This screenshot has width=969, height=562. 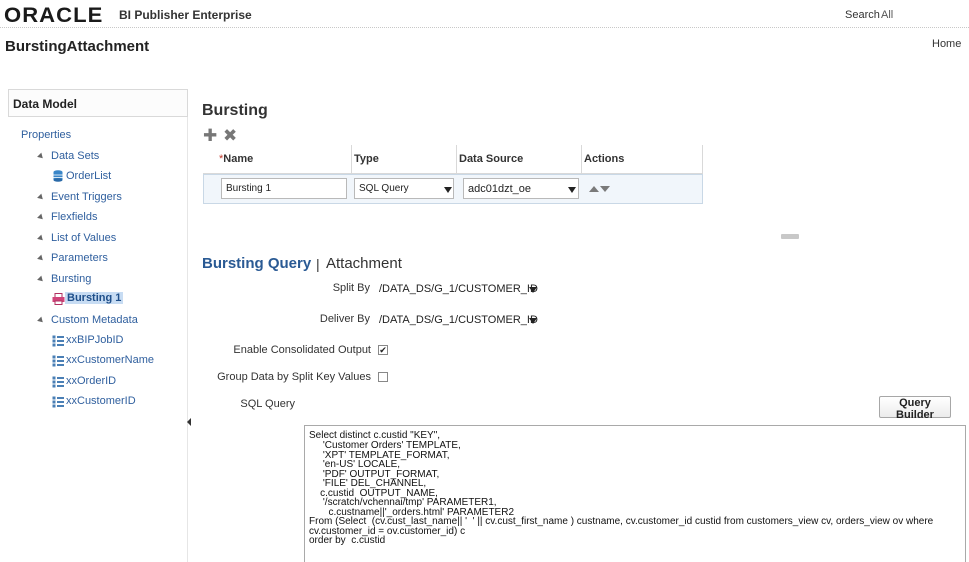 What do you see at coordinates (344, 319) in the screenshot?
I see `deliver-by-label: Deliver By` at bounding box center [344, 319].